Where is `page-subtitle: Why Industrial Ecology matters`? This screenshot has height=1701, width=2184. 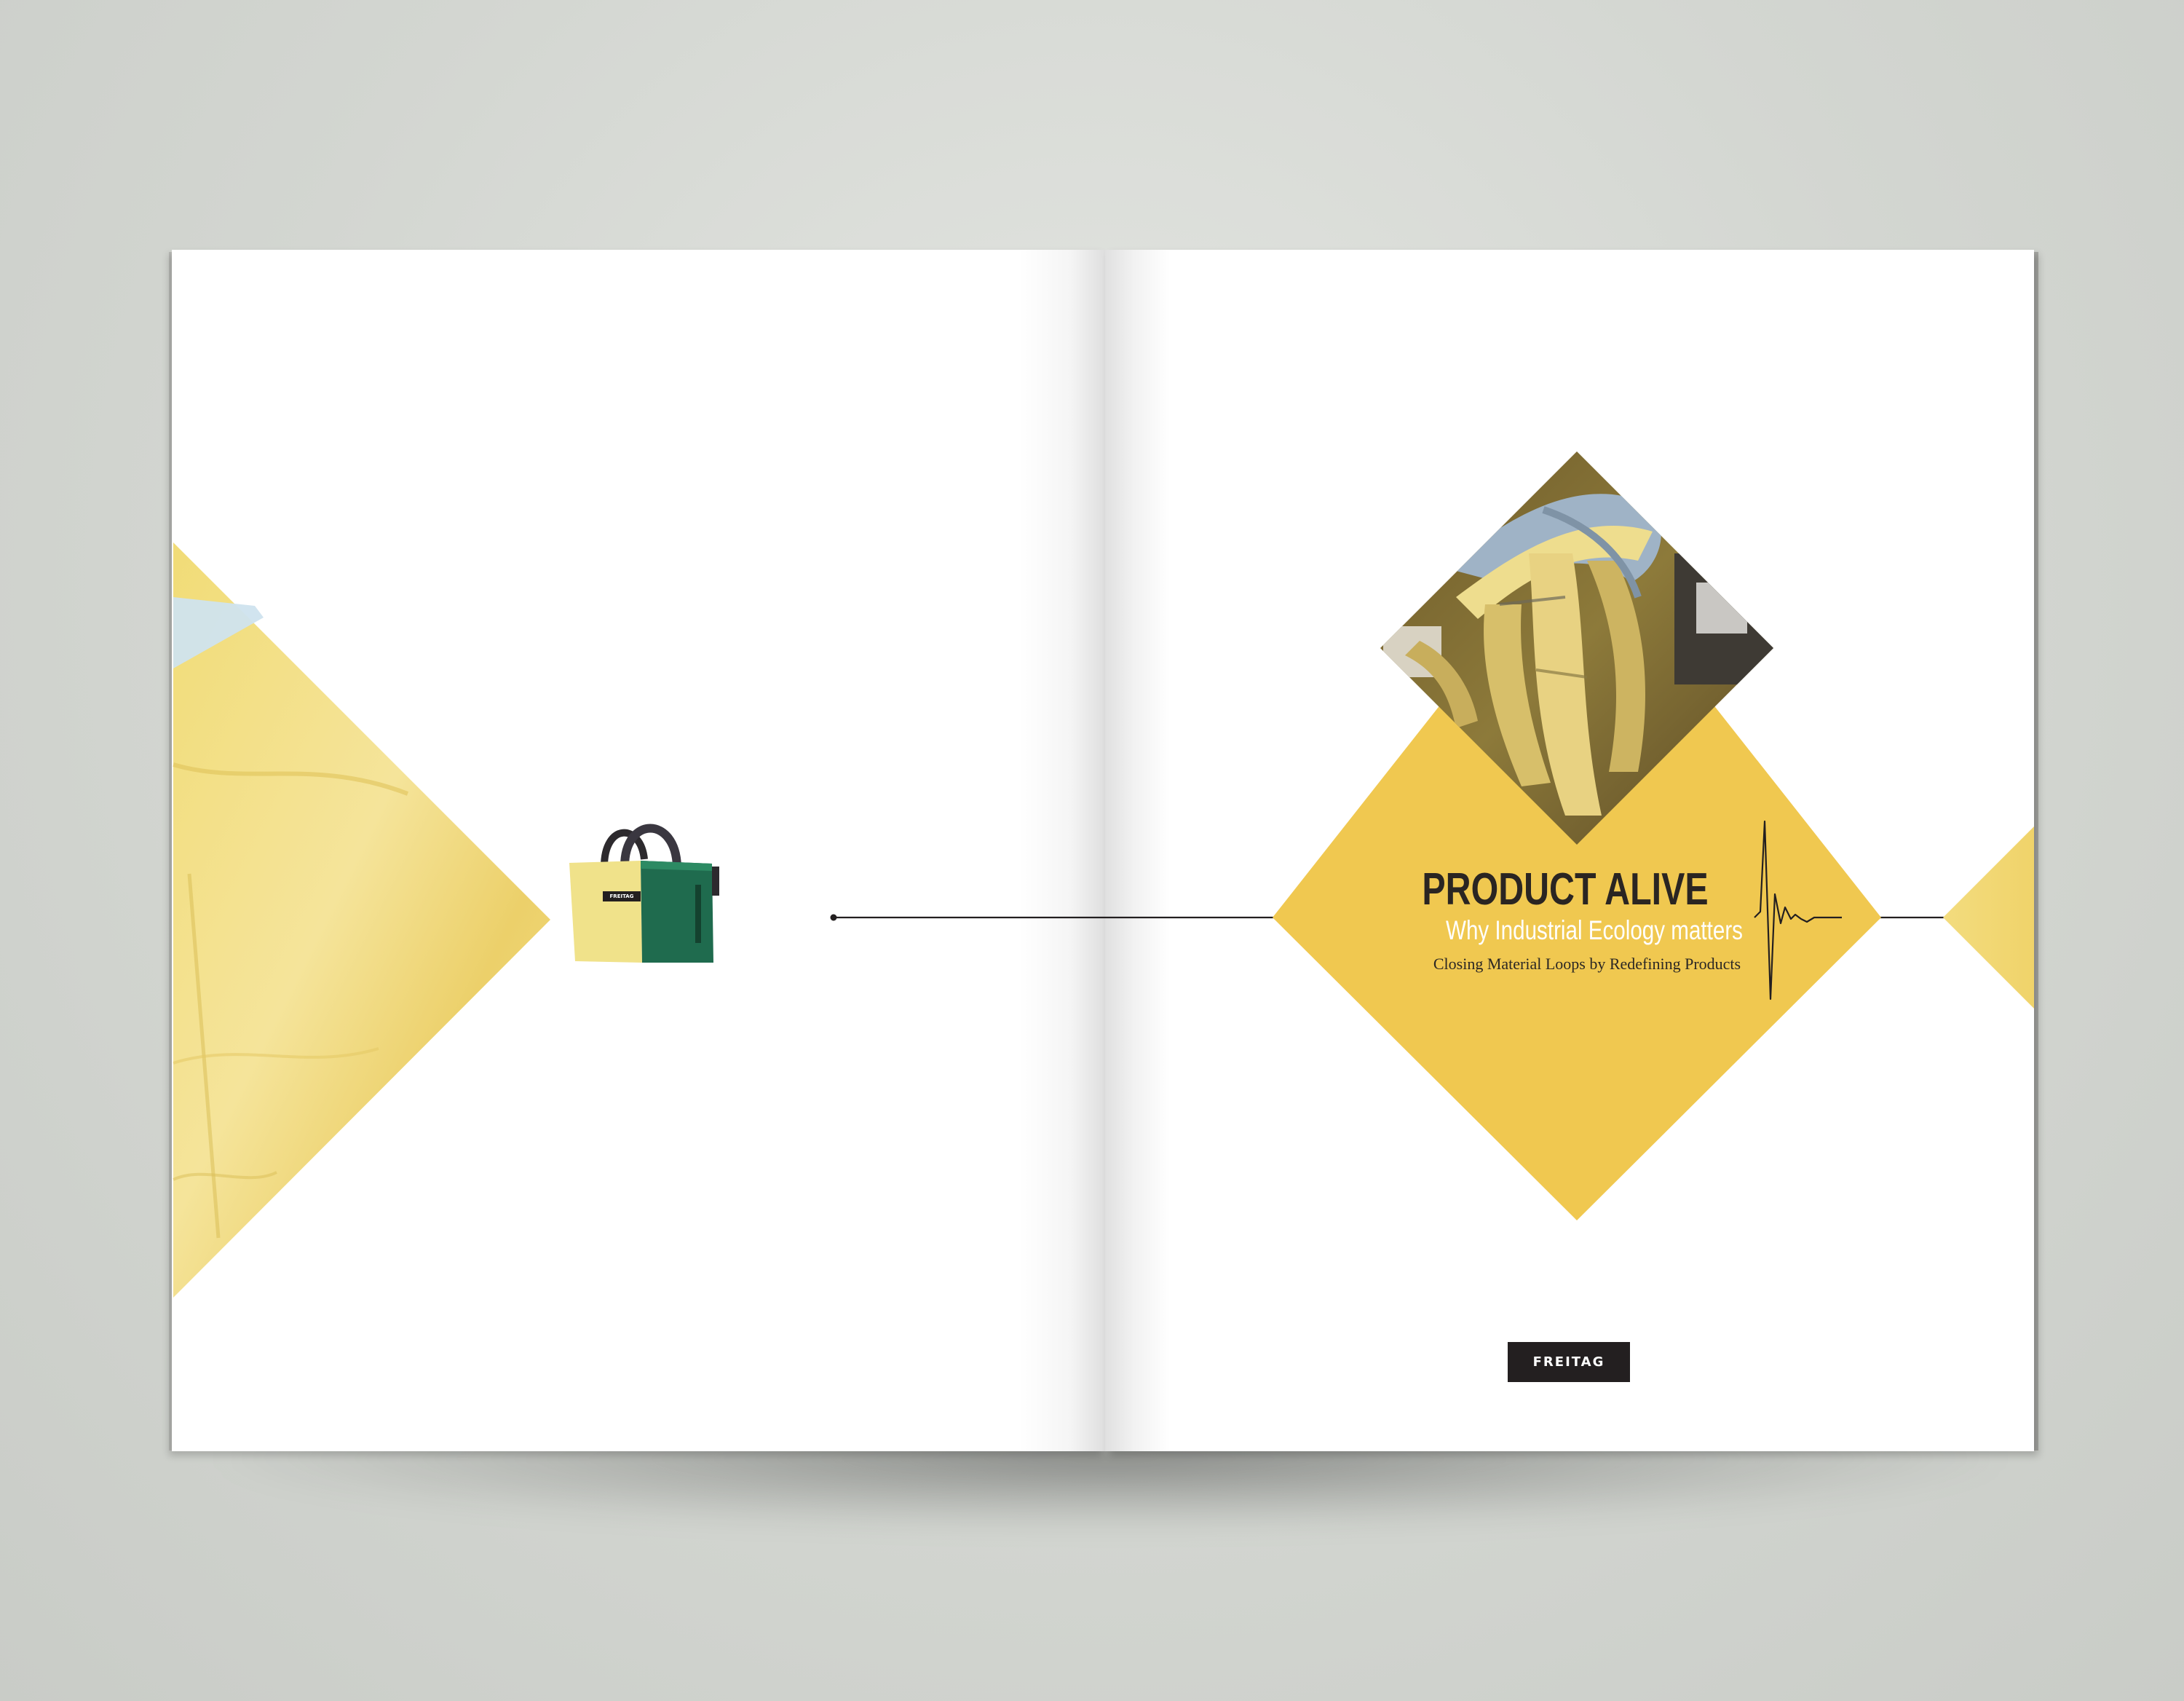
page-subtitle: Why Industrial Ecology matters is located at coordinates (1594, 930).